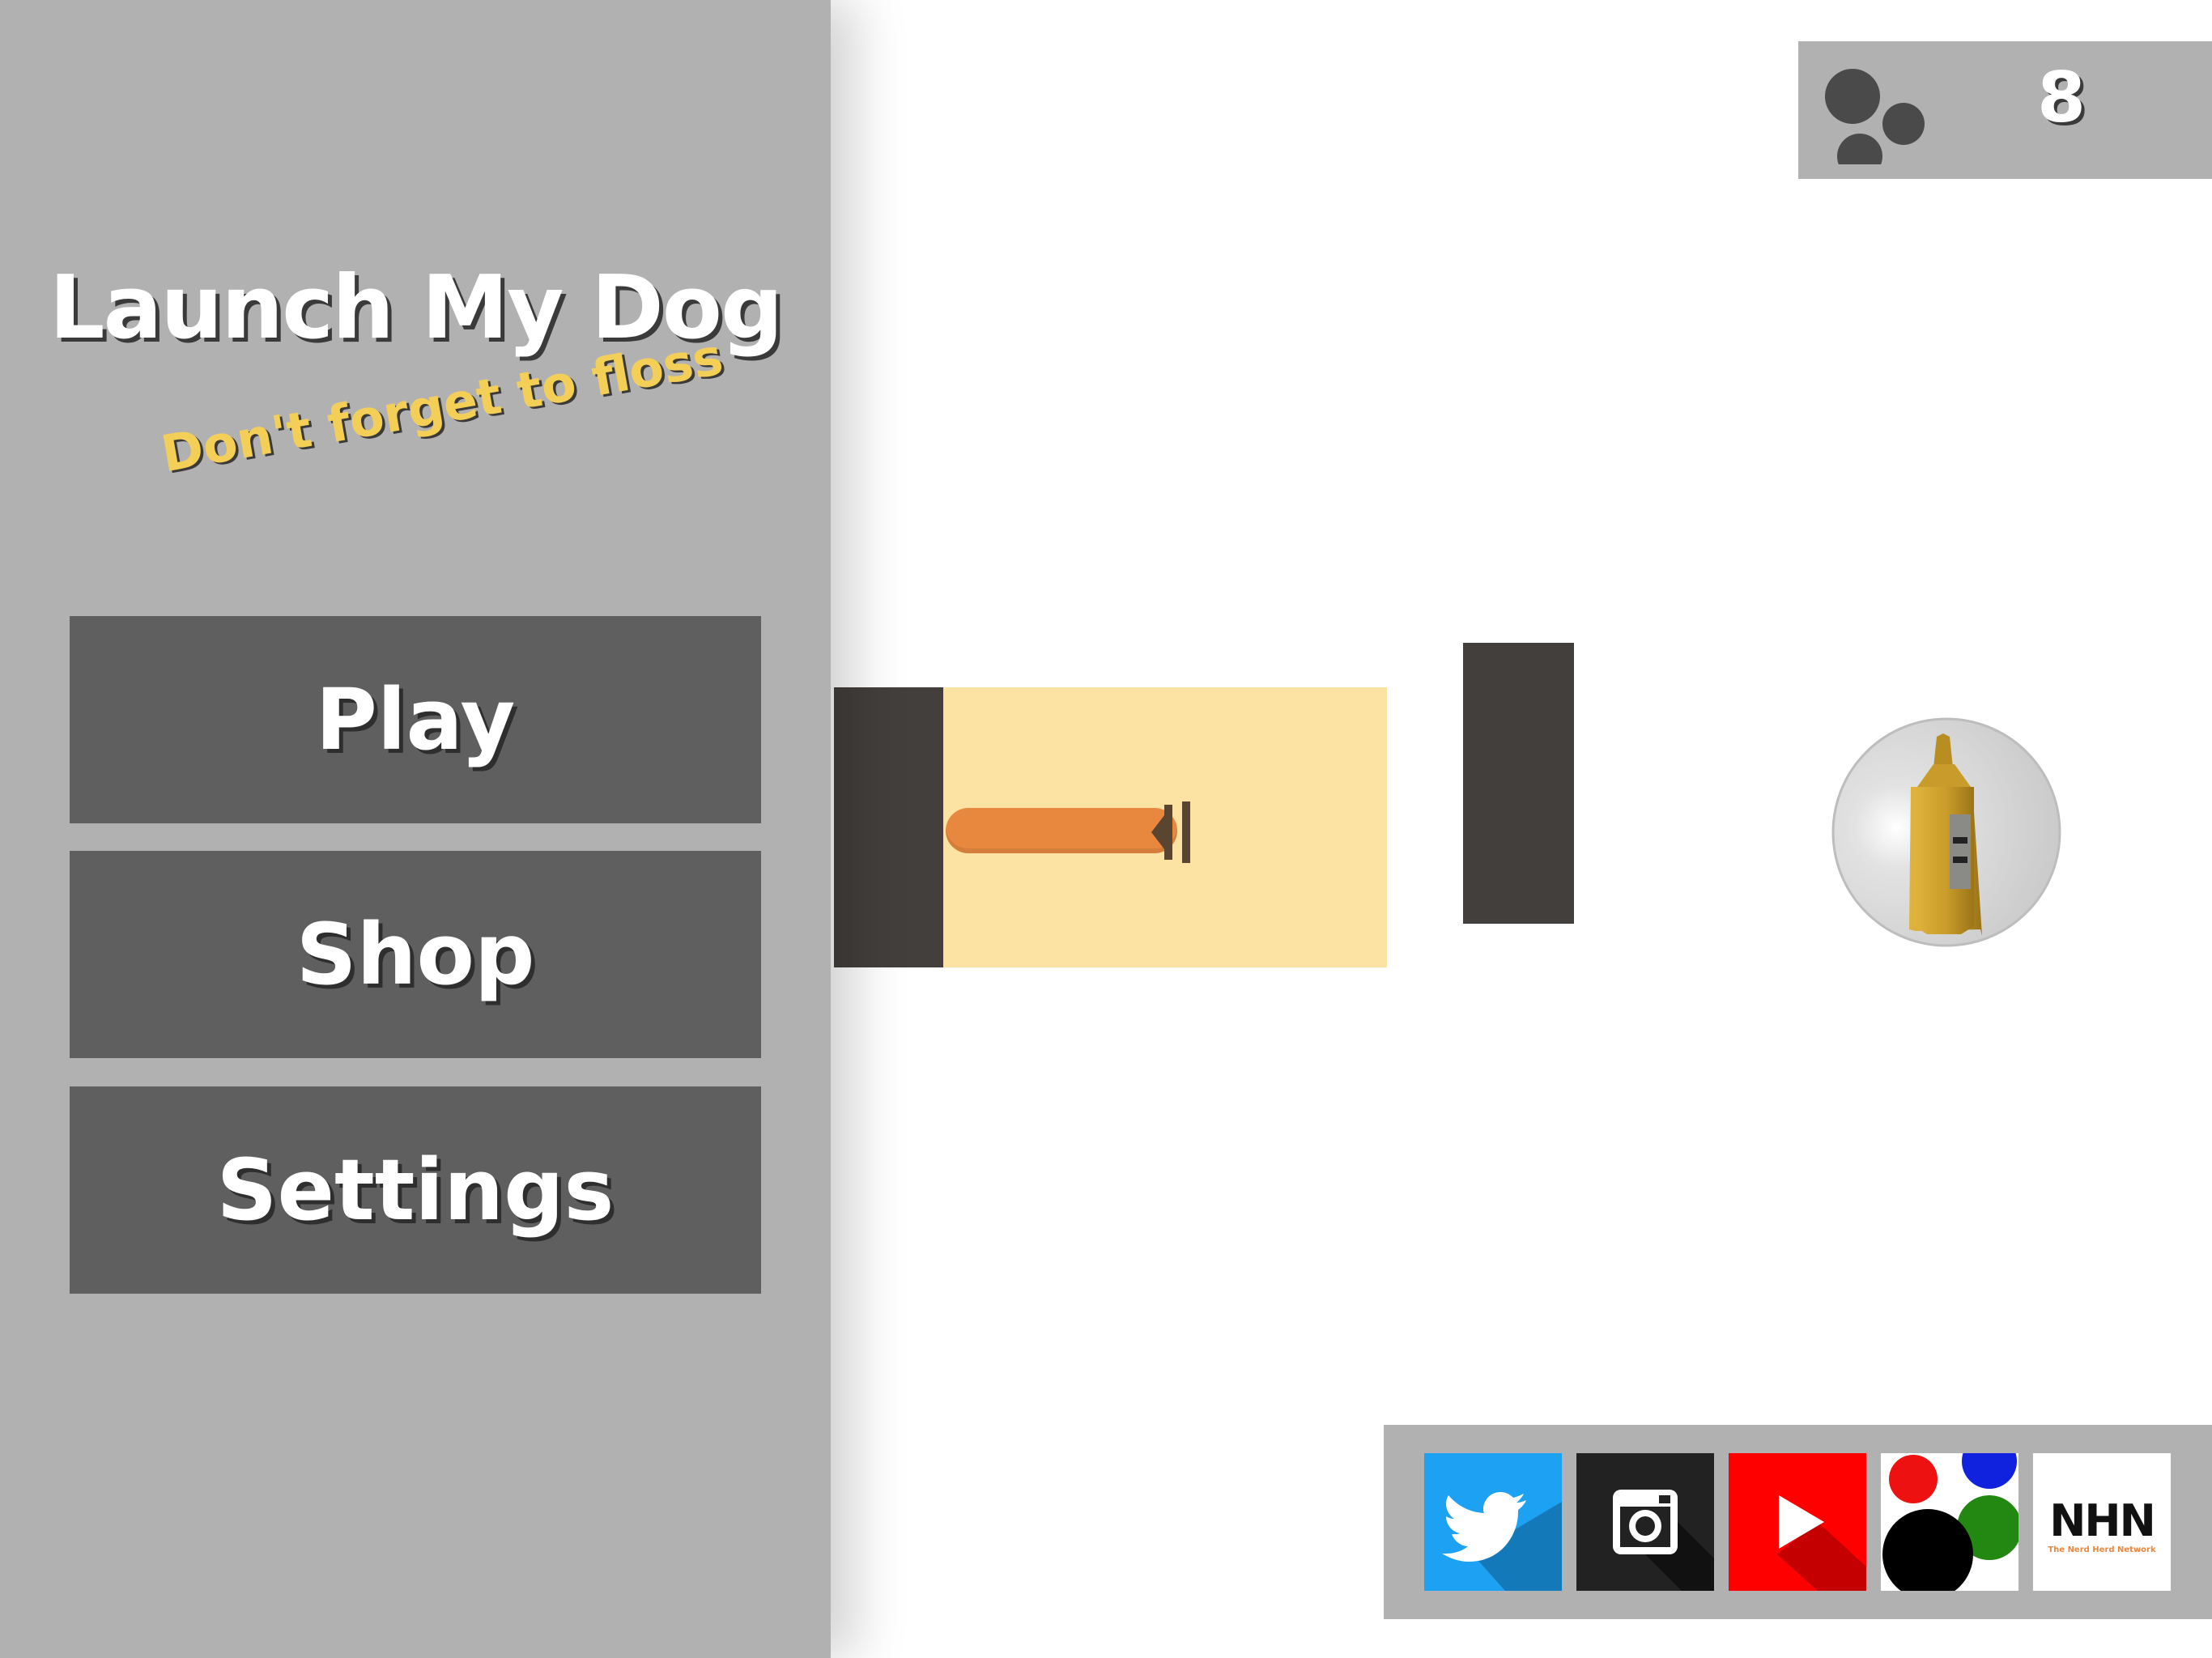 This screenshot has height=1658, width=2212. I want to click on shop-button: Shop, so click(416, 954).